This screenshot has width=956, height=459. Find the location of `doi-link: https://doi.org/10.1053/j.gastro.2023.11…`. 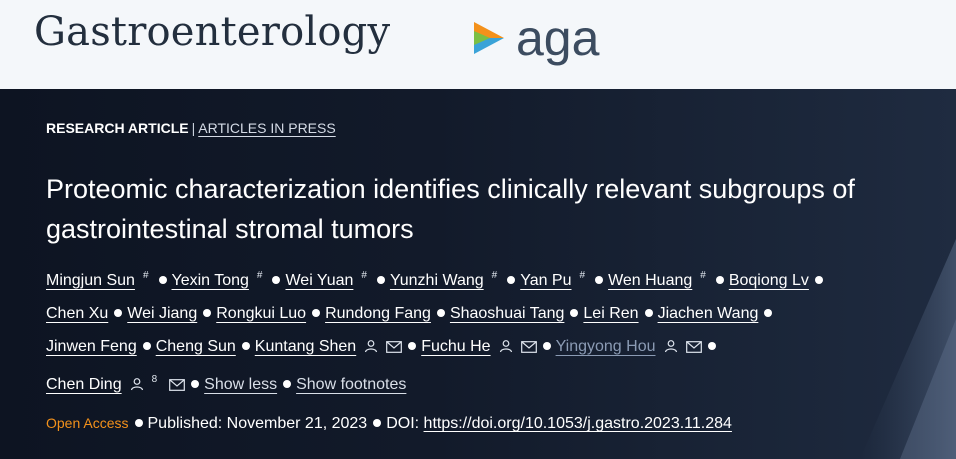

doi-link: https://doi.org/10.1053/j.gastro.2023.11… is located at coordinates (578, 423).